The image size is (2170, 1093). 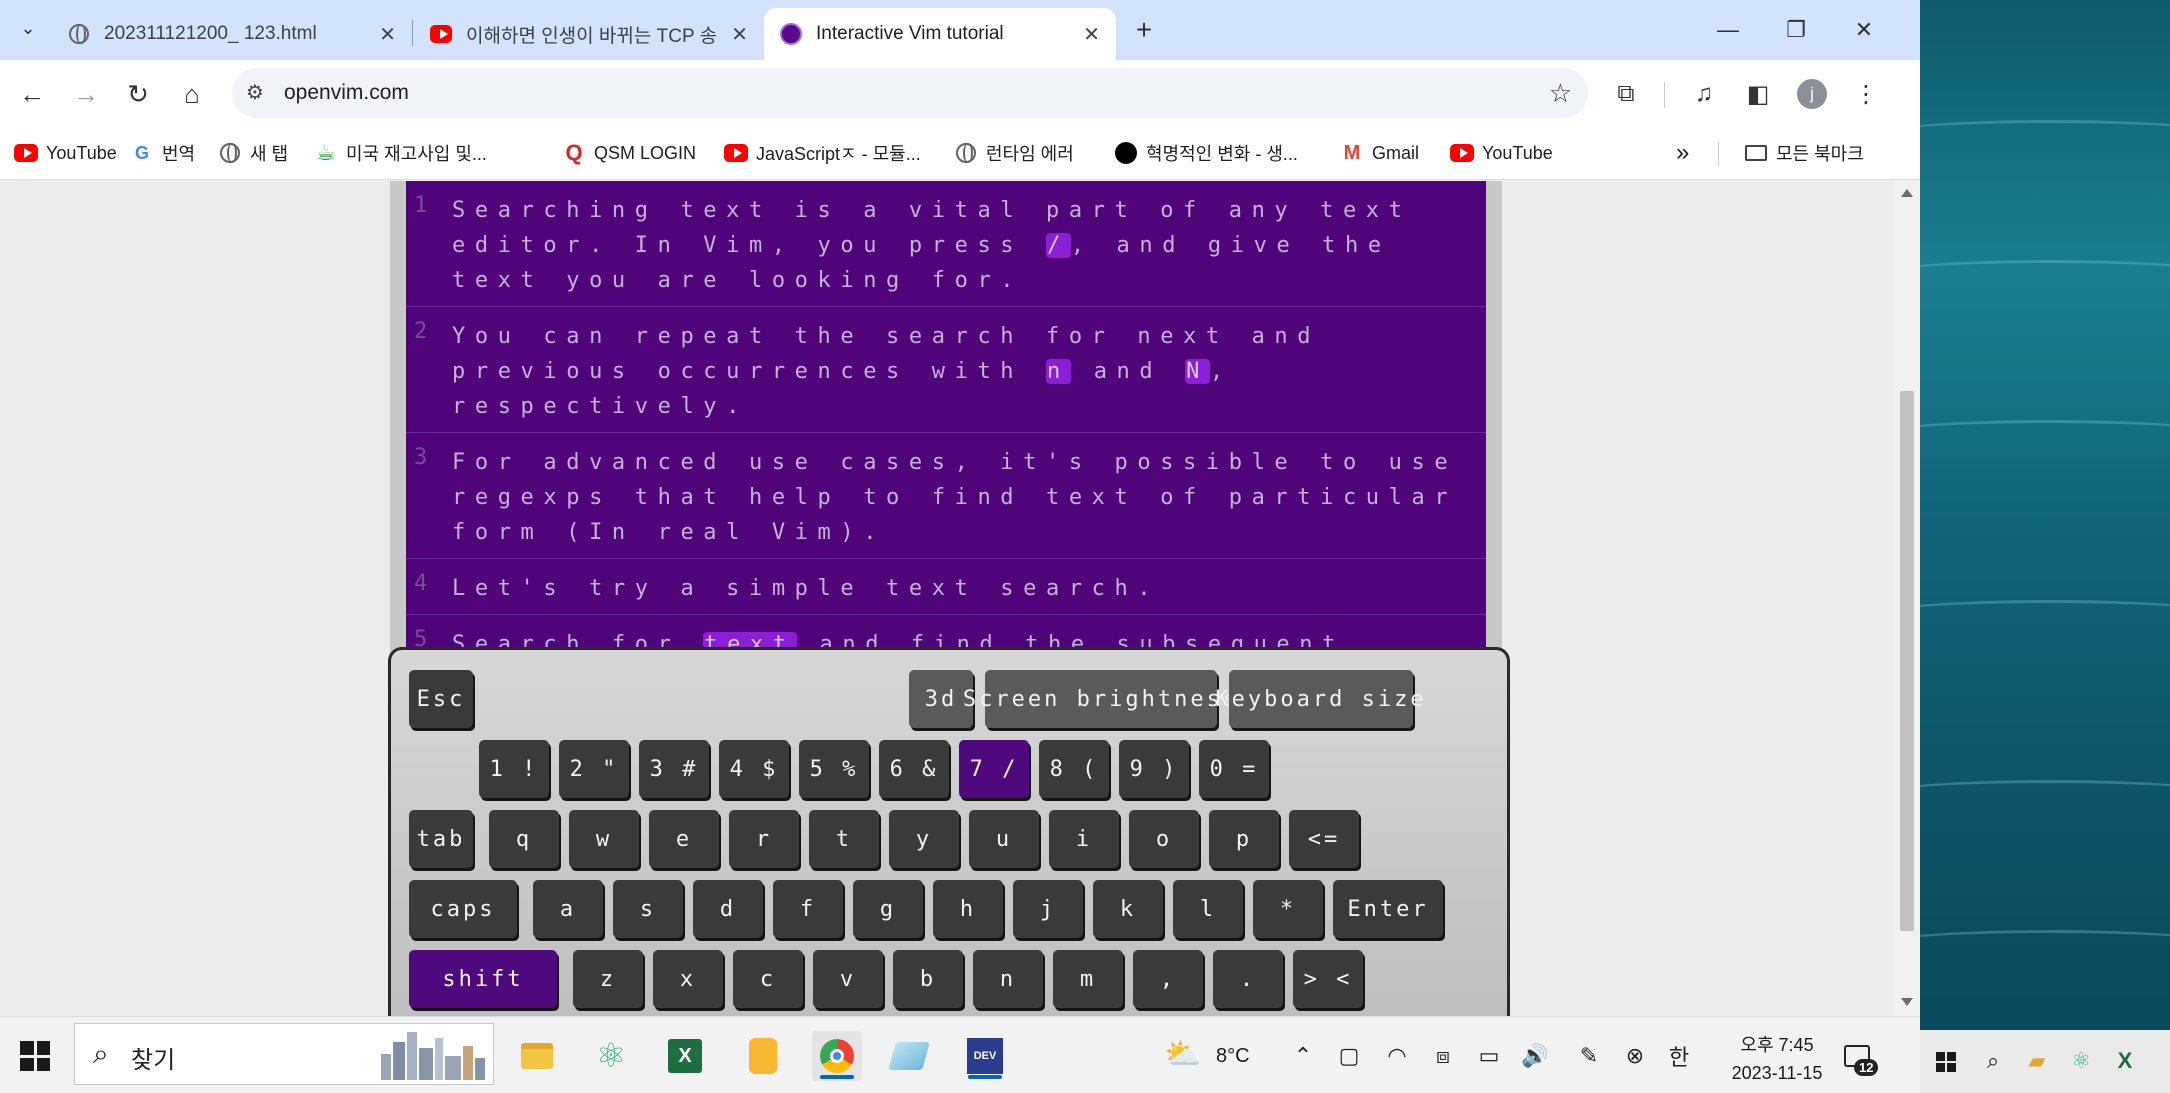 What do you see at coordinates (928, 979) in the screenshot?
I see `key-b: b` at bounding box center [928, 979].